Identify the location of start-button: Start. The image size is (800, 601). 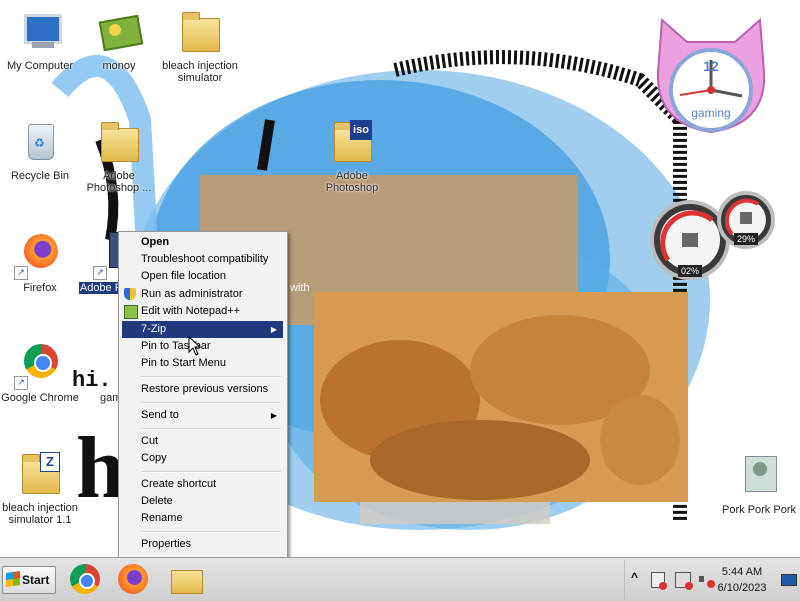
(29, 580).